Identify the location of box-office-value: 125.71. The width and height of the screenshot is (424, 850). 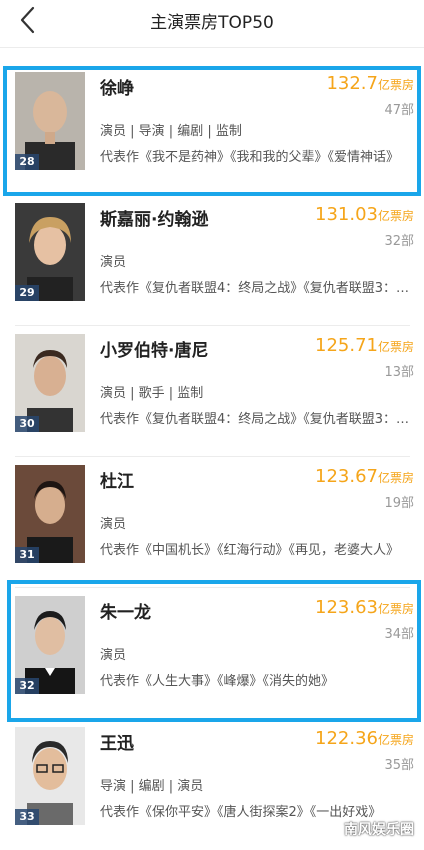
(346, 345).